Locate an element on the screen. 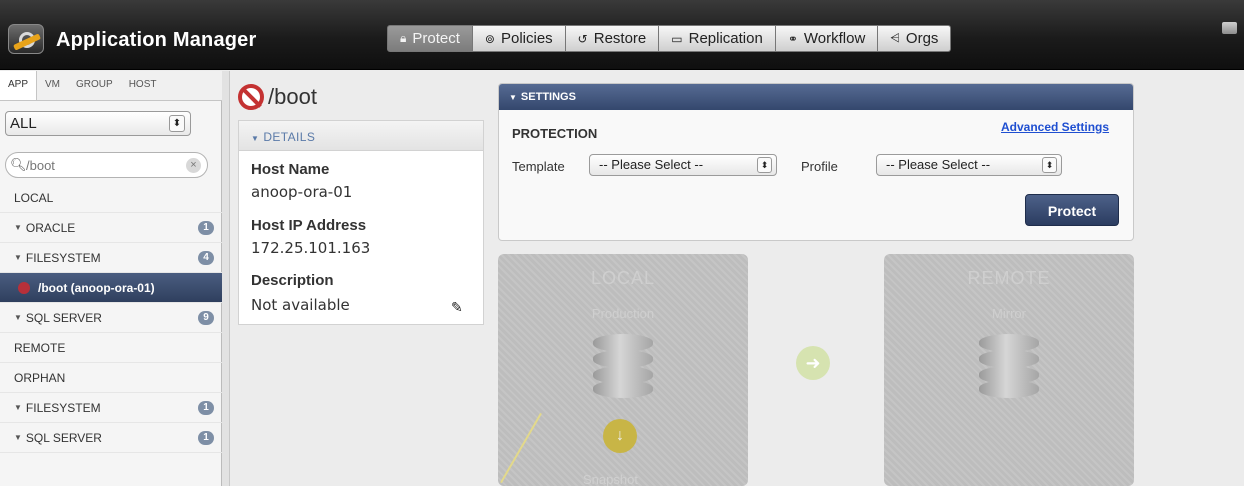 This screenshot has width=1244, height=486. tree-item-sql-server: ▼ SQL SERVER 9 is located at coordinates (111, 318).